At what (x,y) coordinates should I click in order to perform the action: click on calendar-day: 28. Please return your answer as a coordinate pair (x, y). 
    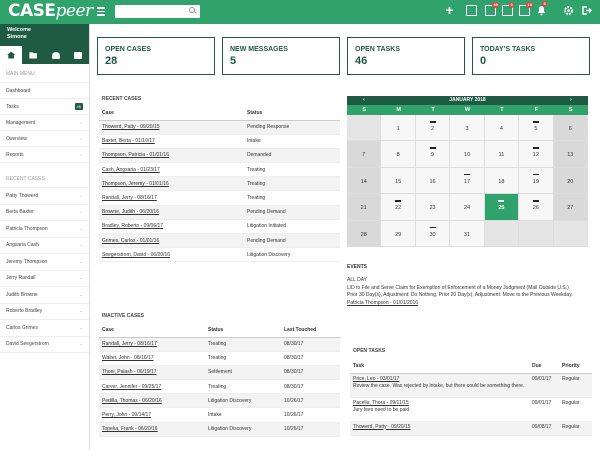
    Looking at the image, I should click on (364, 233).